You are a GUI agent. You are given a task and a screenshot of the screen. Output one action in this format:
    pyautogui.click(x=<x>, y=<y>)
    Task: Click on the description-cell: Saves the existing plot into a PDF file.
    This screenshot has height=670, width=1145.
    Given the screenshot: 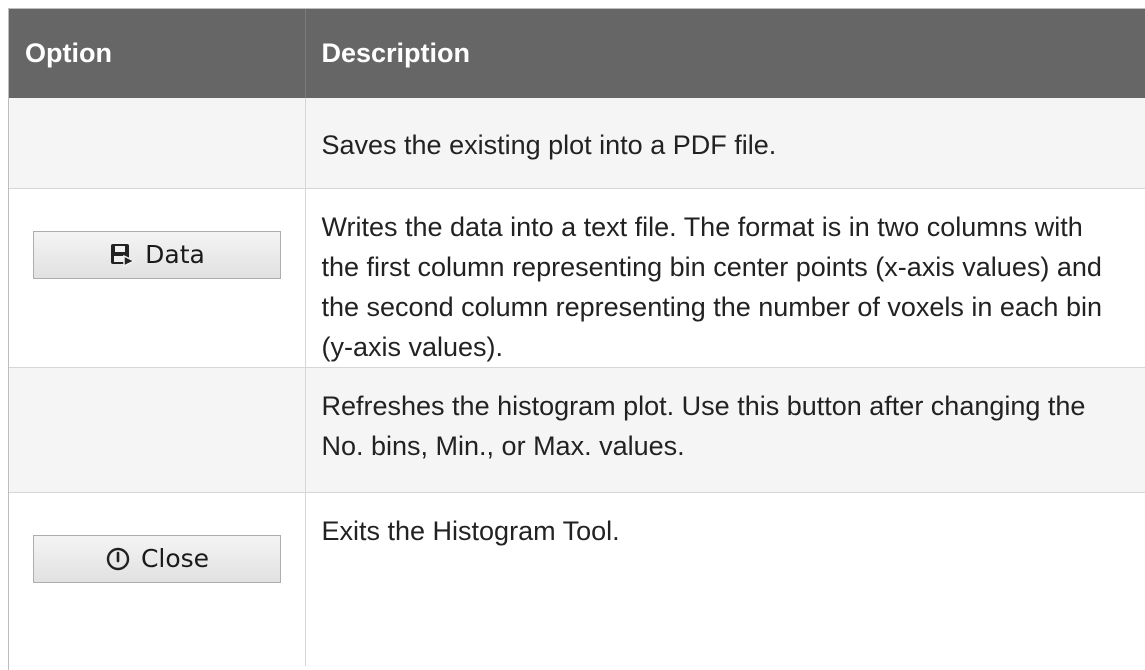 What is the action you would take?
    pyautogui.click(x=724, y=143)
    